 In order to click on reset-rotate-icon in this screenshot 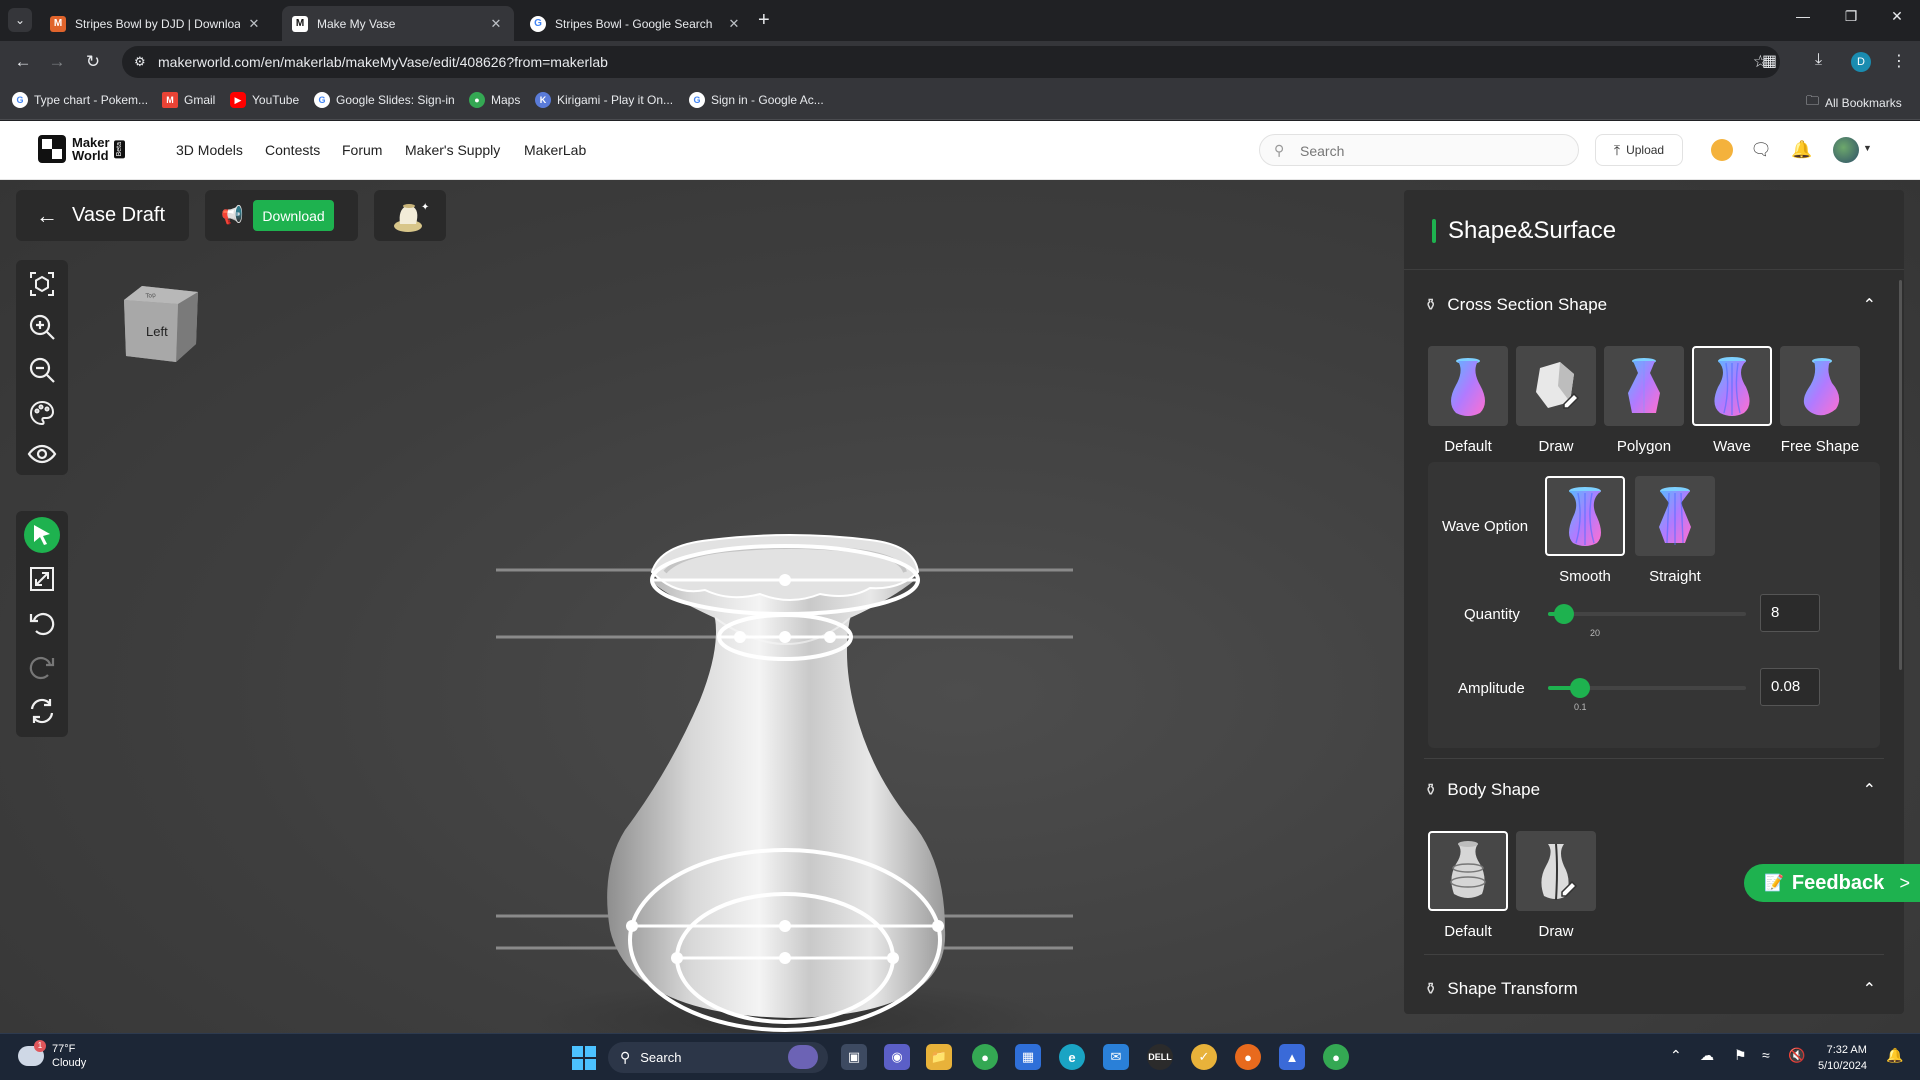, I will do `click(42, 711)`.